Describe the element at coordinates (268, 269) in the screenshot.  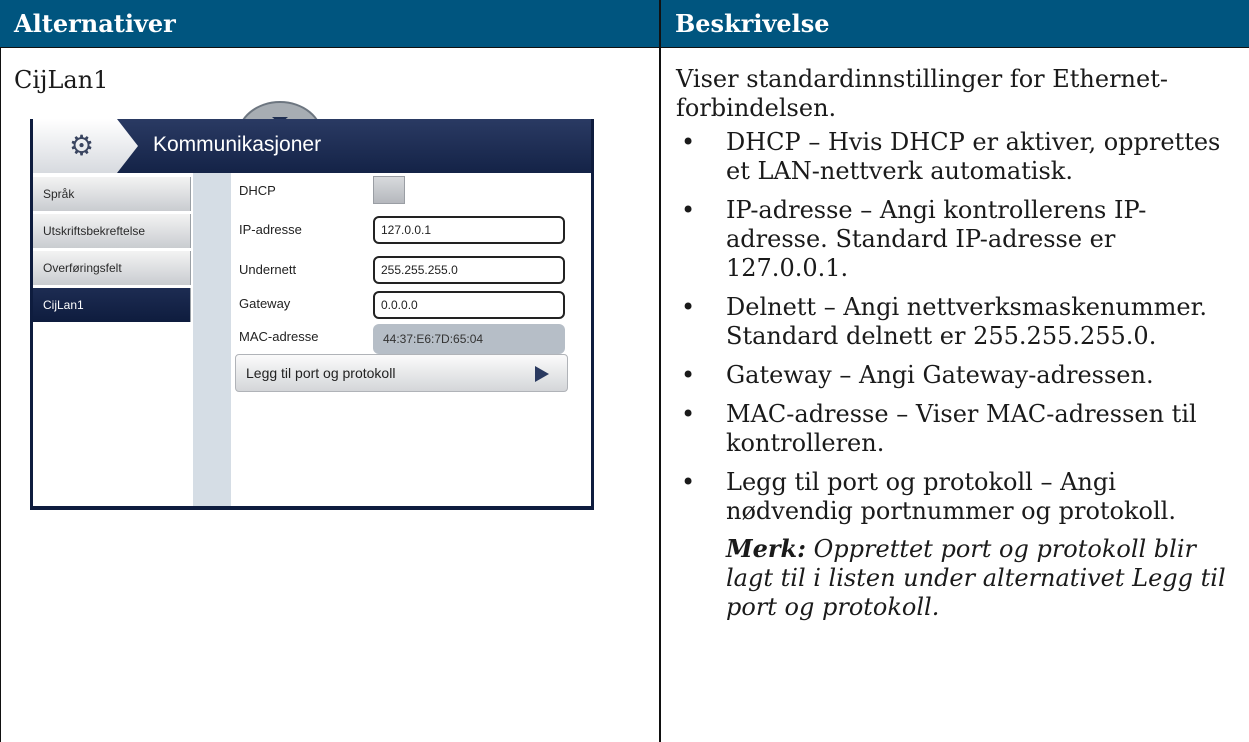
I see `subnet-label: Undernett` at that location.